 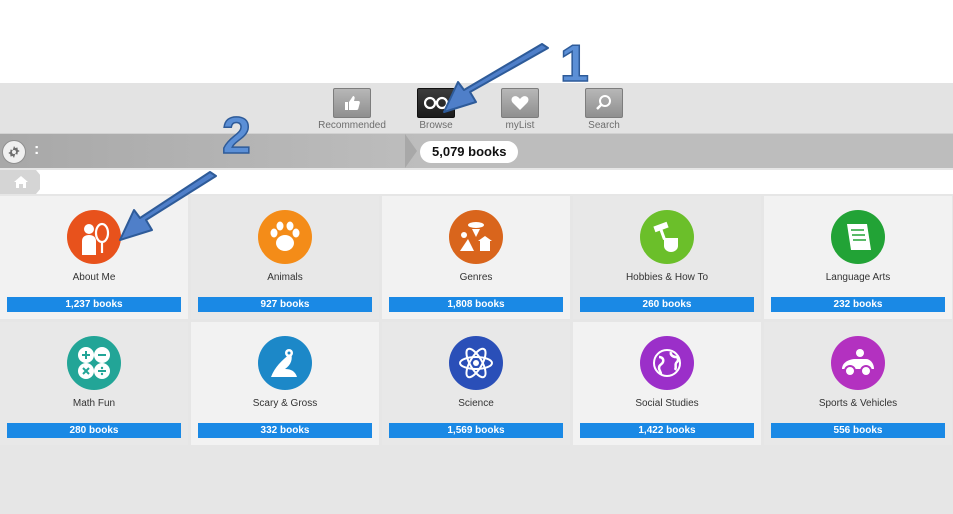 What do you see at coordinates (469, 152) in the screenshot?
I see `book-count-badge: 5,079 books` at bounding box center [469, 152].